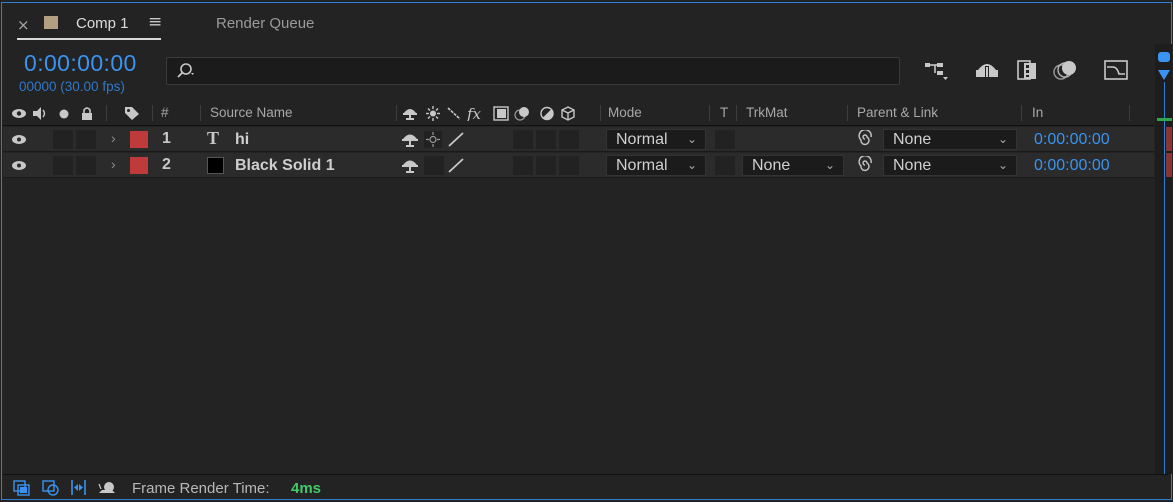 Image resolution: width=1173 pixels, height=502 pixels. What do you see at coordinates (19, 113) in the screenshot?
I see `video-eye-icon` at bounding box center [19, 113].